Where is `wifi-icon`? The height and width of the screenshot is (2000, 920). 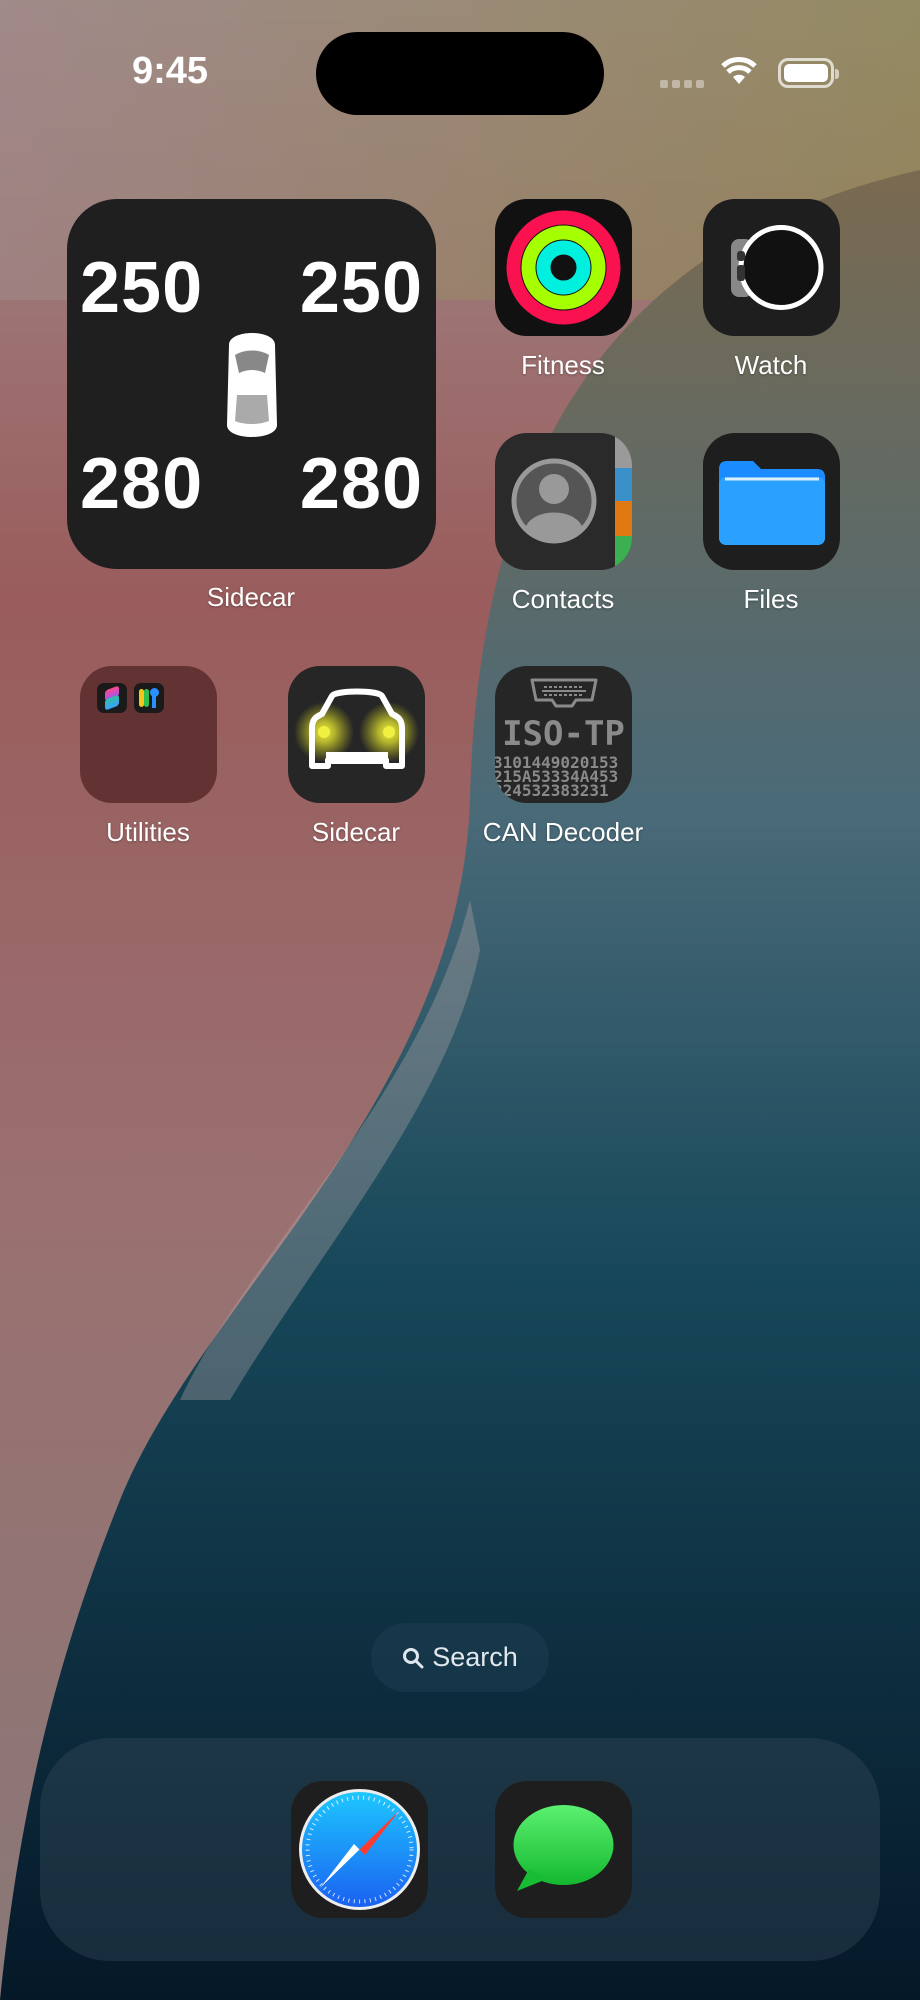 wifi-icon is located at coordinates (739, 70).